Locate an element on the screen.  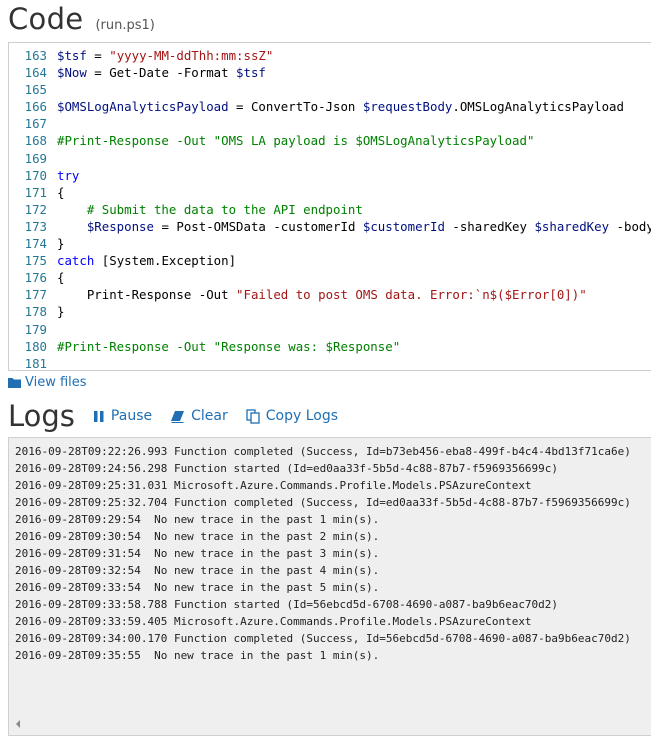
code-token: try is located at coordinates (68, 175).